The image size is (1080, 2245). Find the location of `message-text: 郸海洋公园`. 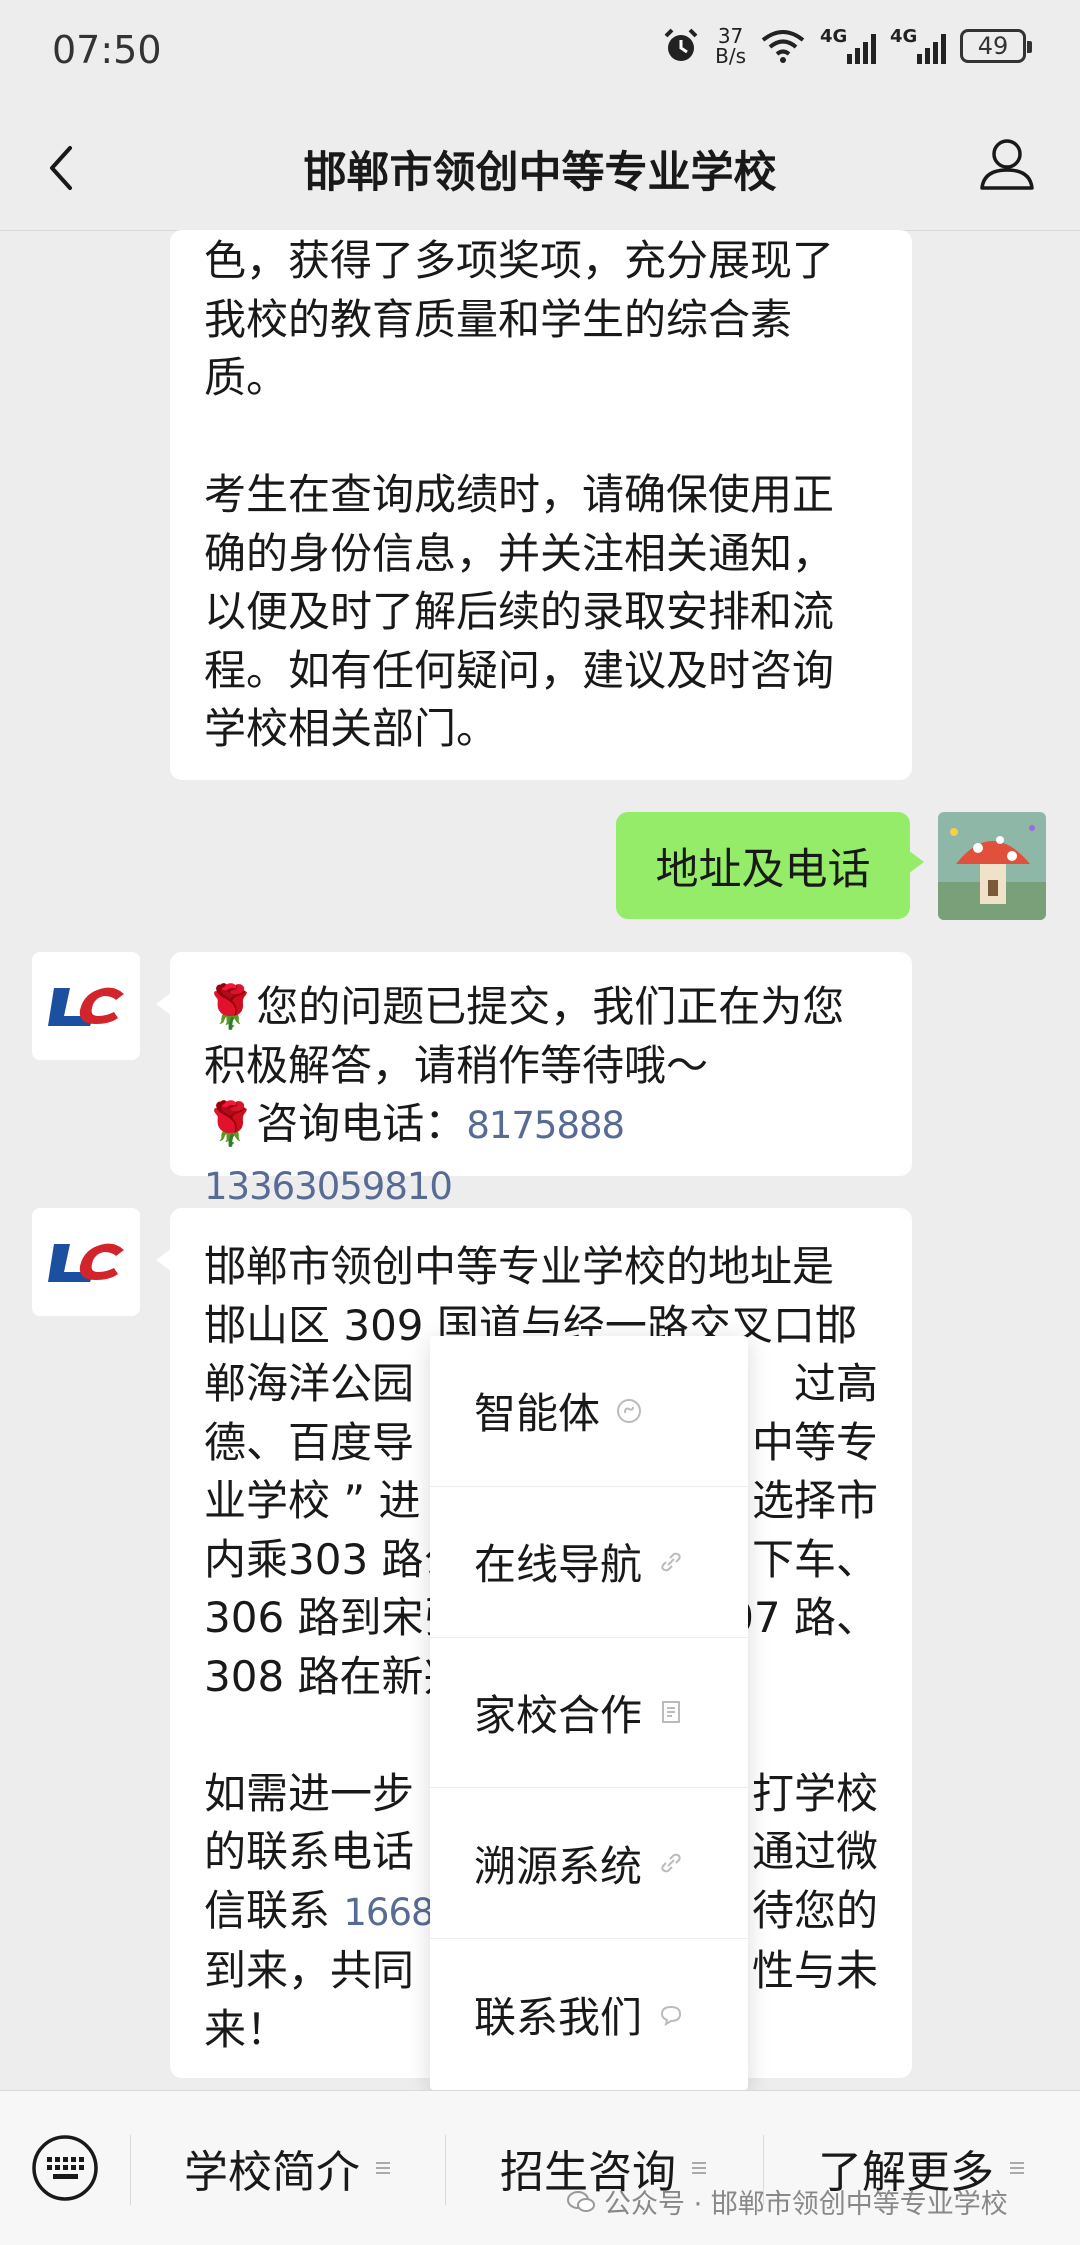

message-text: 郸海洋公园 is located at coordinates (309, 1383).